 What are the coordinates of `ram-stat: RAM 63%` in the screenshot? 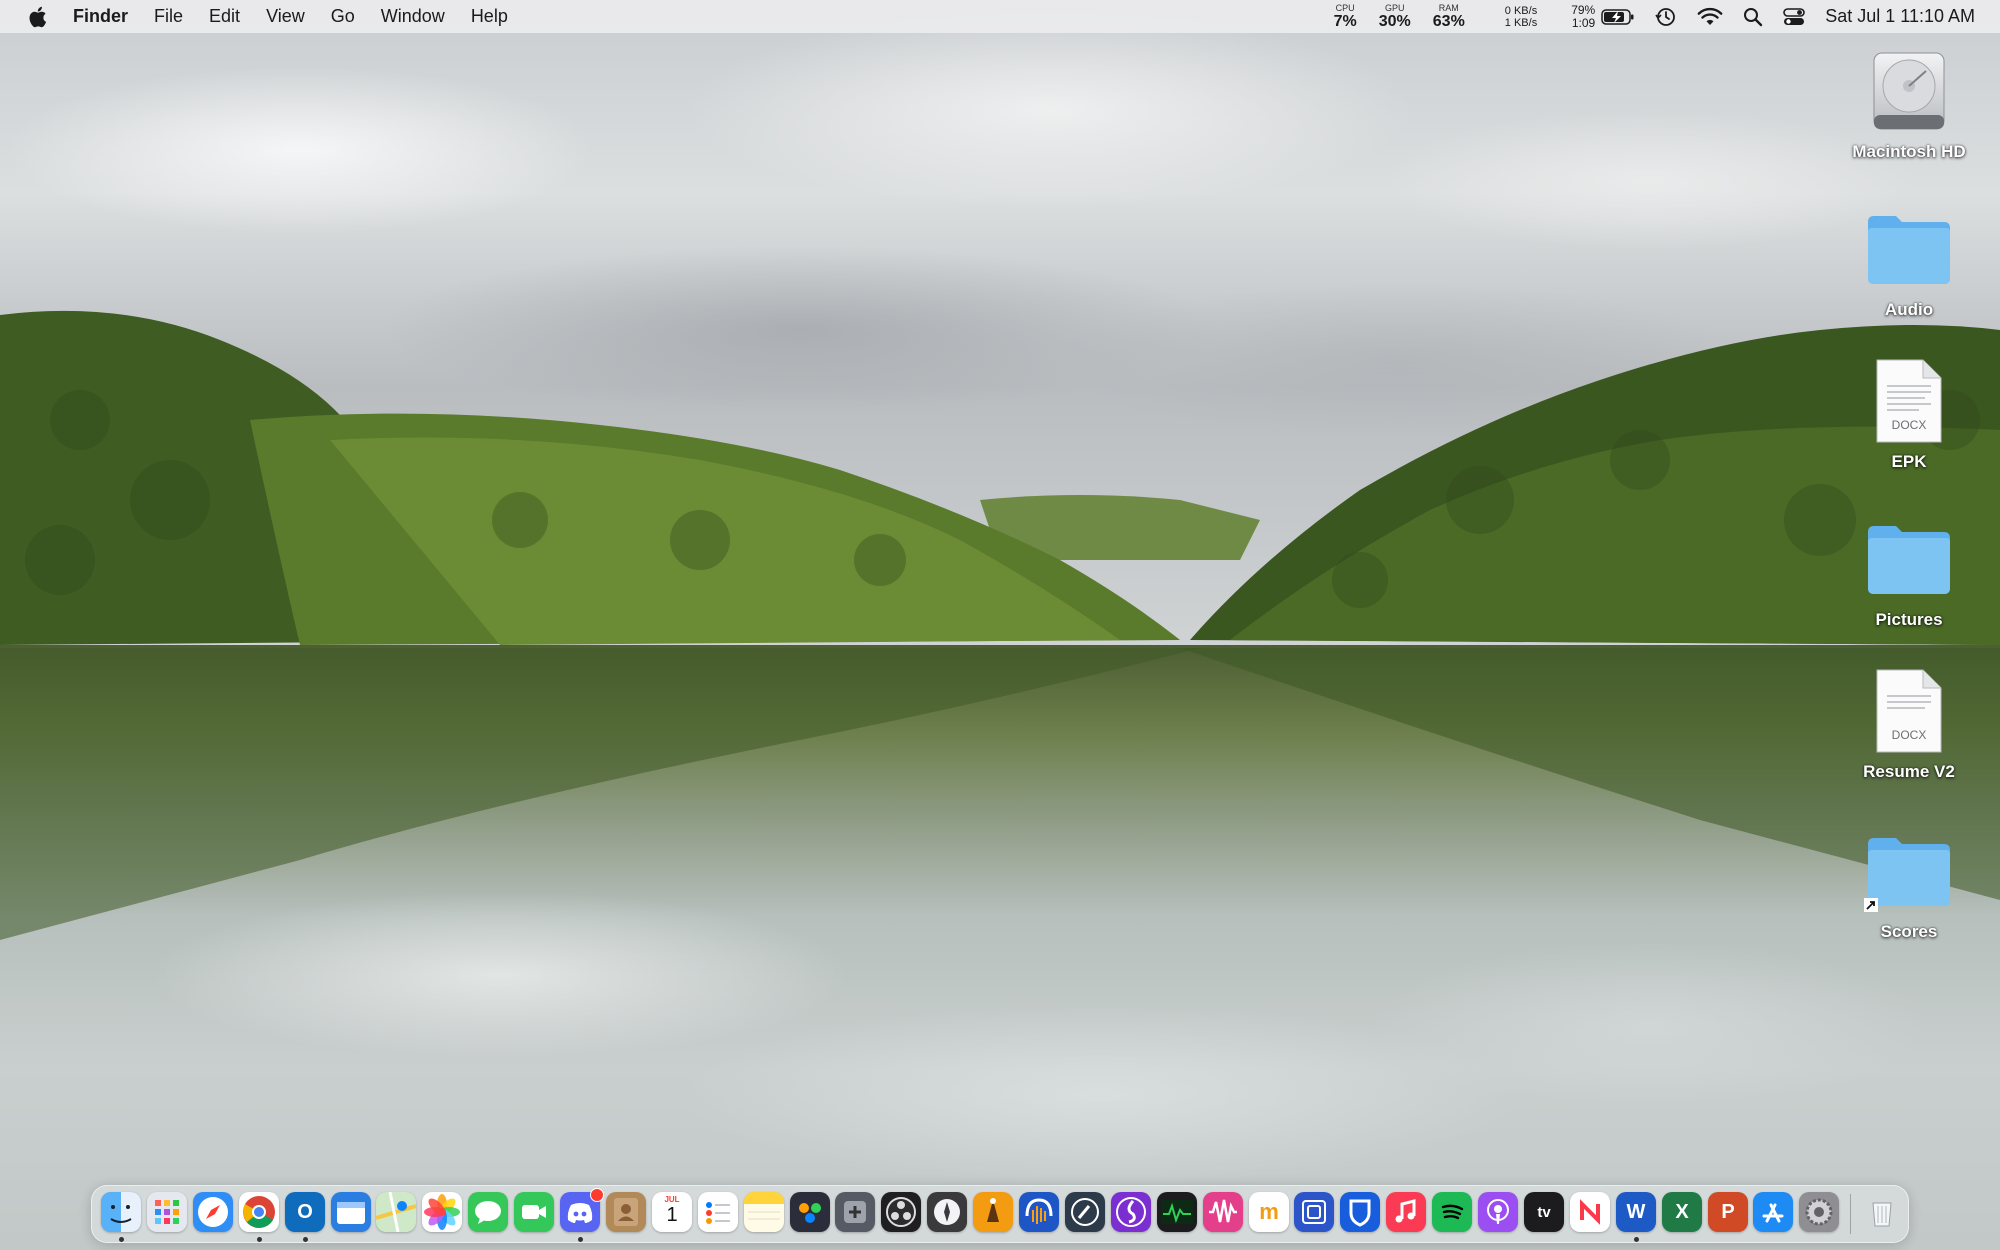 It's located at (1448, 16).